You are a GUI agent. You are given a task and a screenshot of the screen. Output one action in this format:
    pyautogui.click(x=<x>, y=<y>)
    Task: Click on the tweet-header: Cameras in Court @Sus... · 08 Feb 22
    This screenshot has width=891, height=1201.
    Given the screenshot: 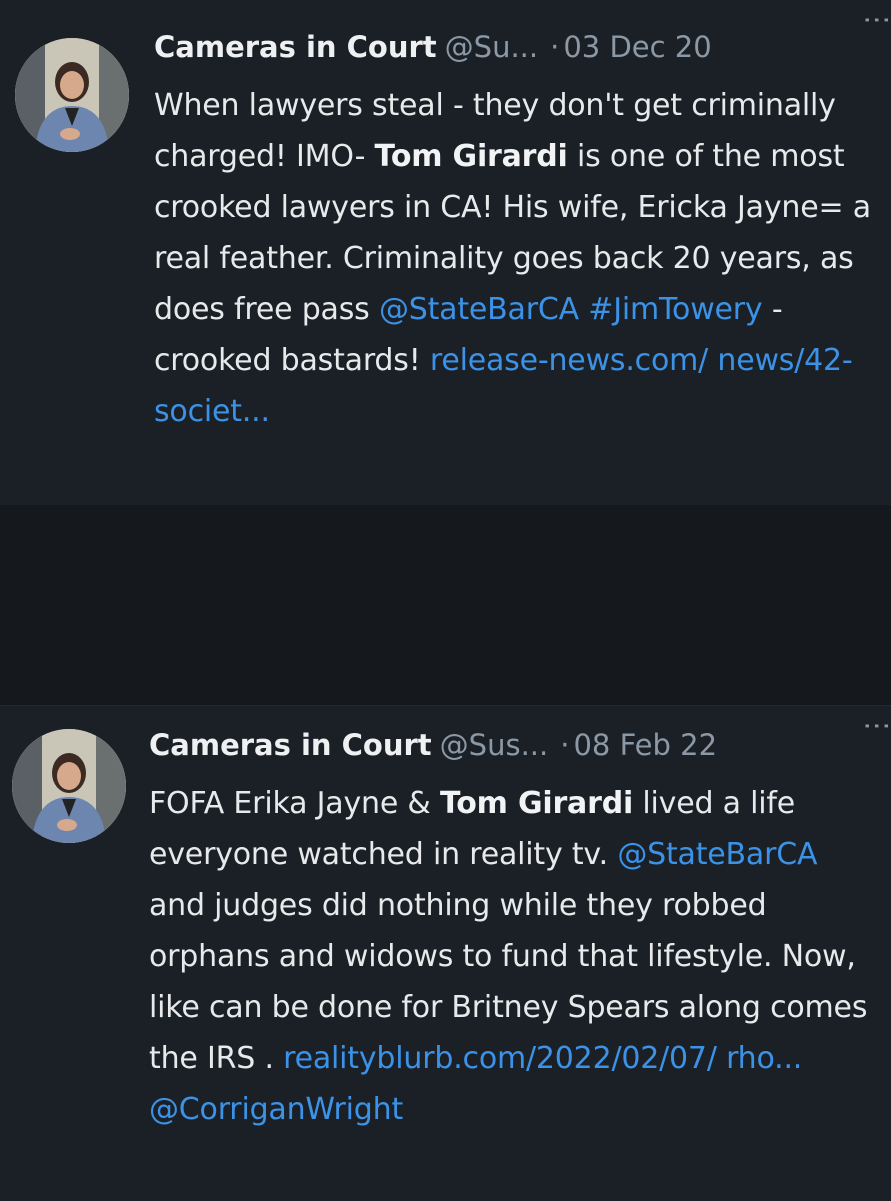 What is the action you would take?
    pyautogui.click(x=510, y=753)
    